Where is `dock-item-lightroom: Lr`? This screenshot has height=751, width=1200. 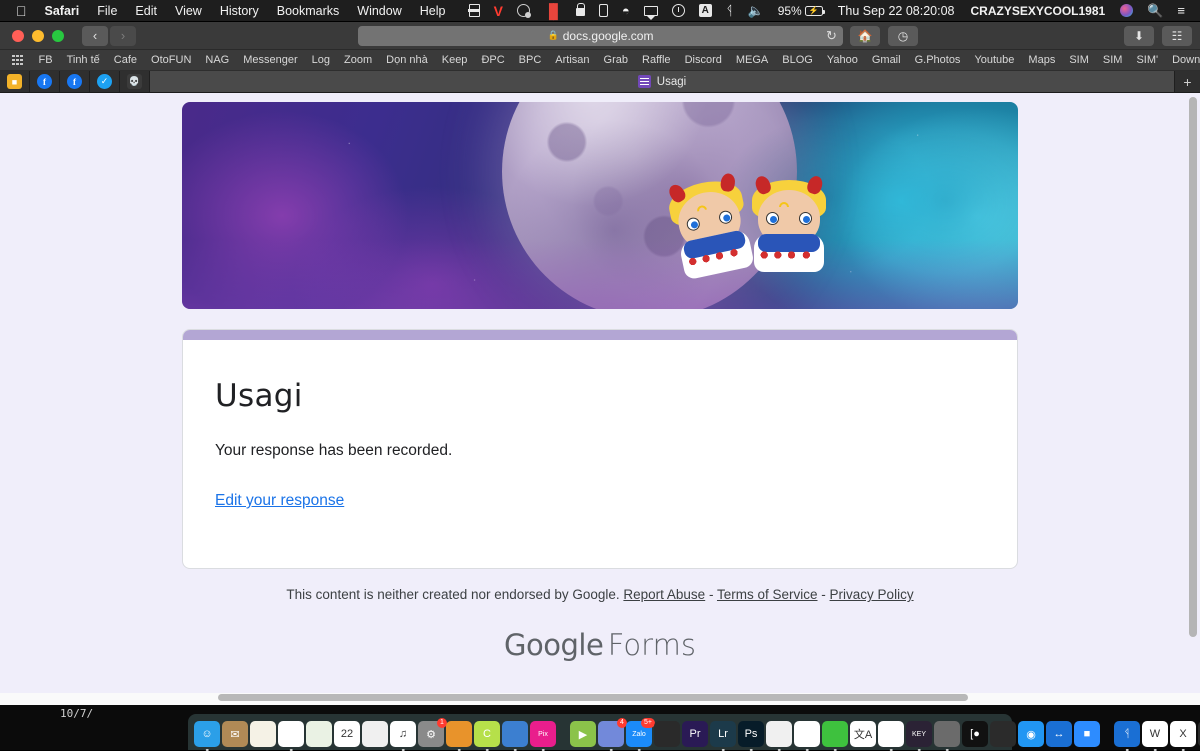
dock-item-lightroom: Lr is located at coordinates (723, 734).